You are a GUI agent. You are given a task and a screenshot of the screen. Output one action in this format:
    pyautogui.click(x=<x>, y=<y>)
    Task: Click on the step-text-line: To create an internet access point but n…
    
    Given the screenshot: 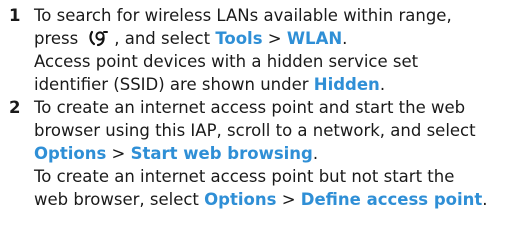 What is the action you would take?
    pyautogui.click(x=244, y=176)
    